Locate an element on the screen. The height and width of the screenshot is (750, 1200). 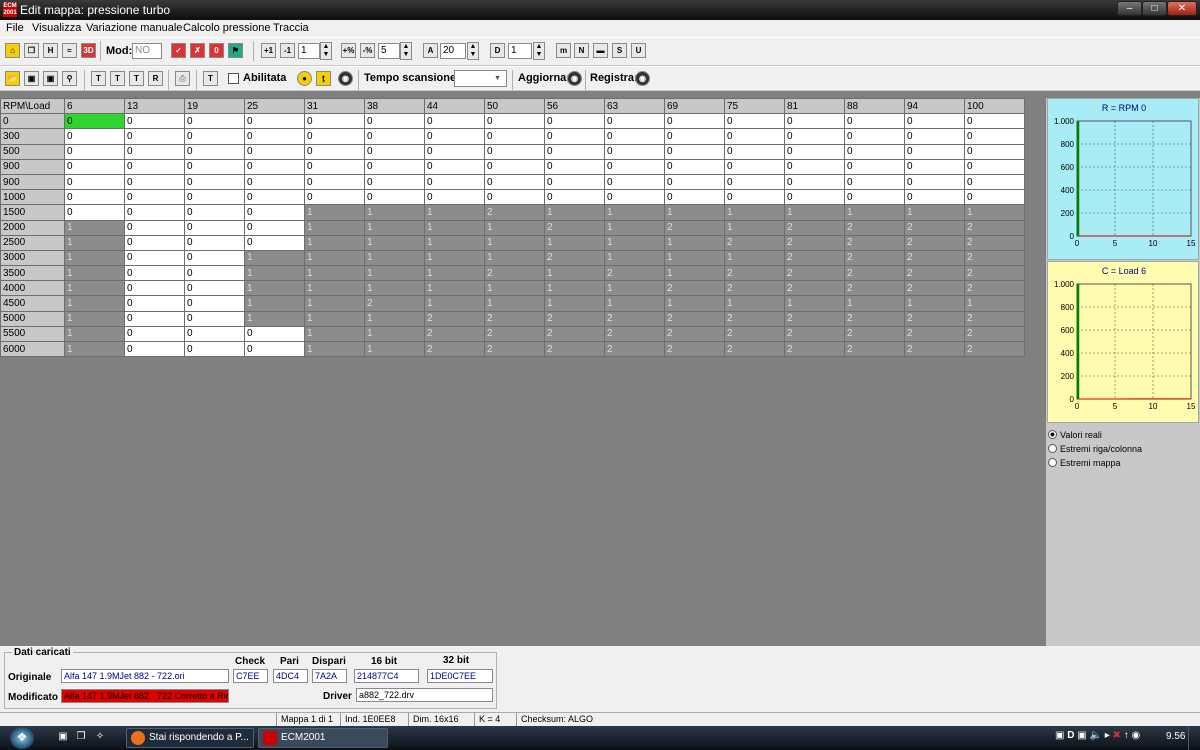
task-ecm2001: ECM2001 is located at coordinates (323, 738).